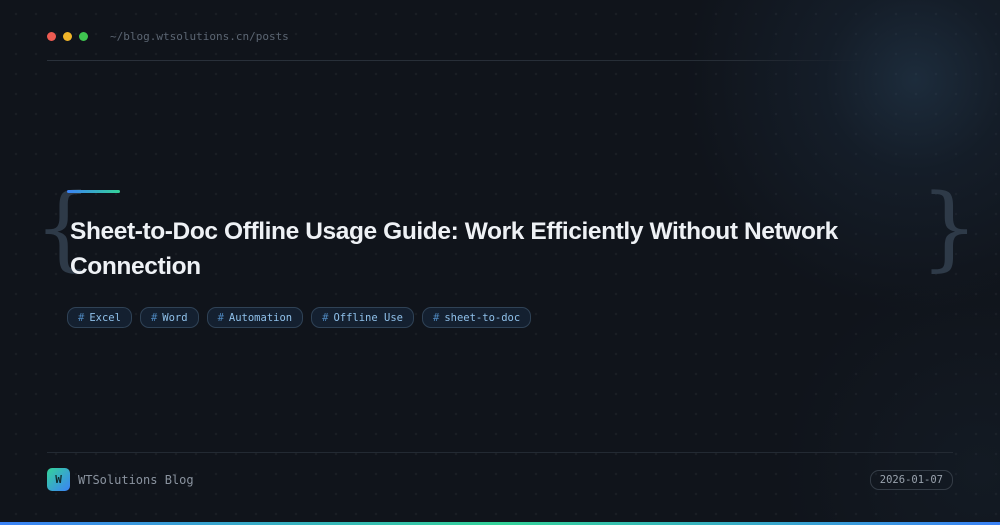 The image size is (1000, 525). Describe the element at coordinates (949, 227) in the screenshot. I see `right-curly-brace-icon: }` at that location.